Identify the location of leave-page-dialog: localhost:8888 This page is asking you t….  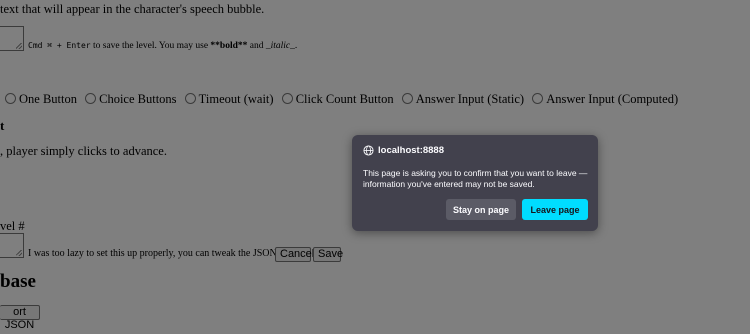
(475, 183).